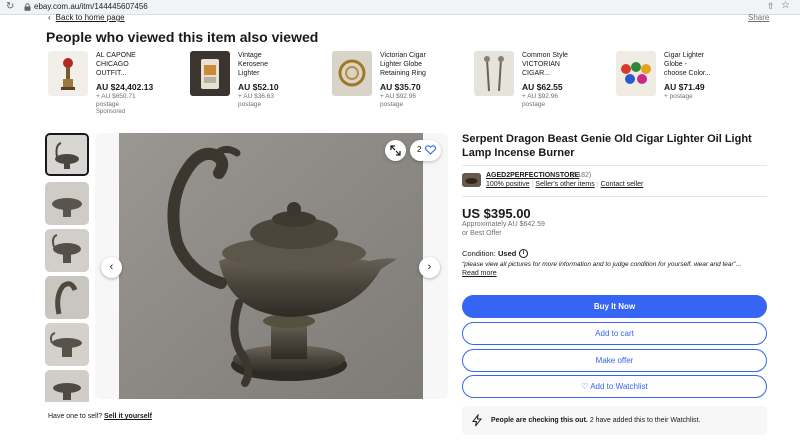  Describe the element at coordinates (419, 149) in the screenshot. I see `watch-count: 2` at that location.